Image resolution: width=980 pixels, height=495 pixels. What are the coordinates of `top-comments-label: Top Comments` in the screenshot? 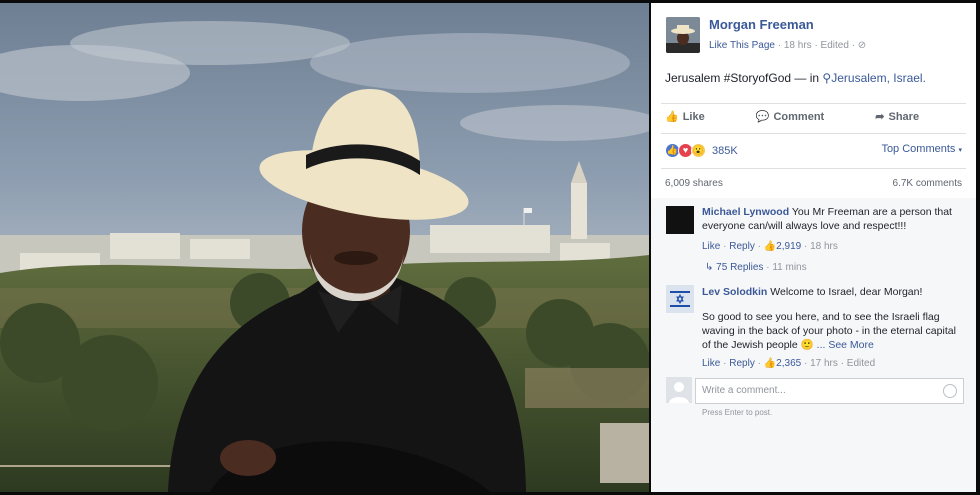 It's located at (918, 149).